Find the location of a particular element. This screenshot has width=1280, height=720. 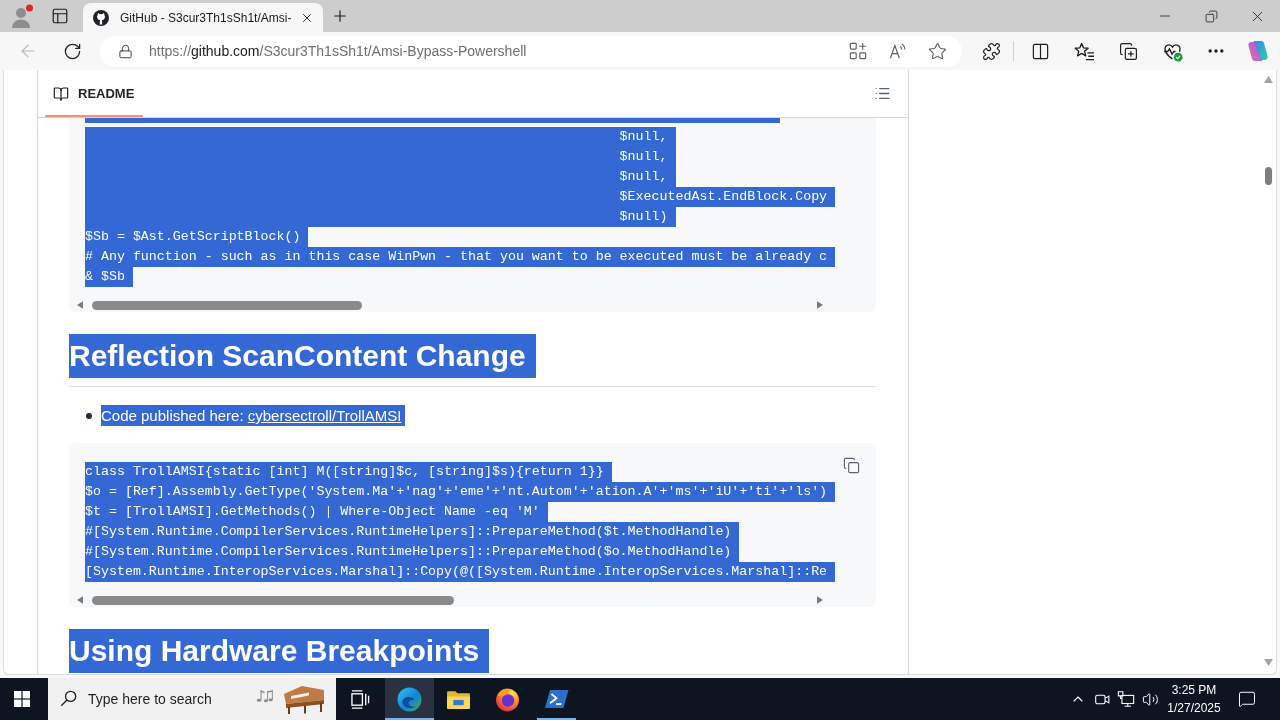

split-panel-icon is located at coordinates (1040, 51).